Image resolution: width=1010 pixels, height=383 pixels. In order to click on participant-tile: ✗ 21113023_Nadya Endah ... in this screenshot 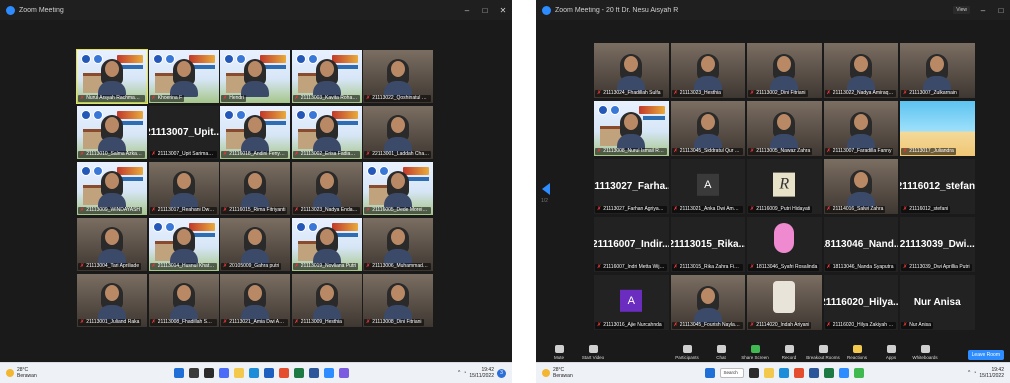, I will do `click(326, 188)`.